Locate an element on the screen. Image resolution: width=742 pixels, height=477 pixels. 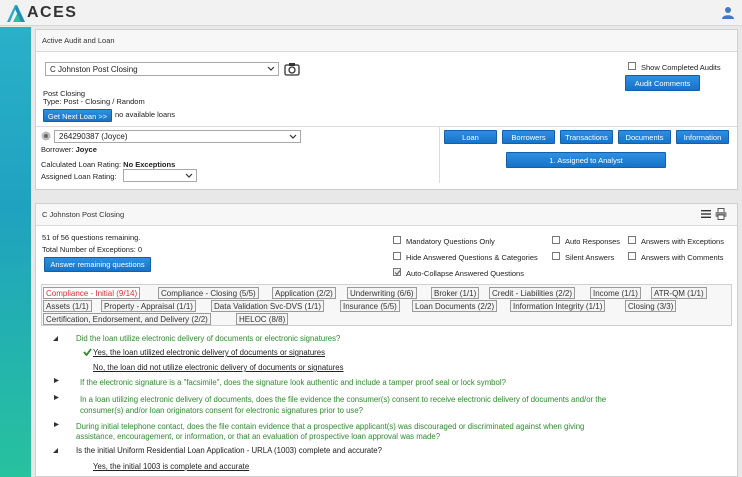
auto-collapse-checkbox is located at coordinates (397, 272).